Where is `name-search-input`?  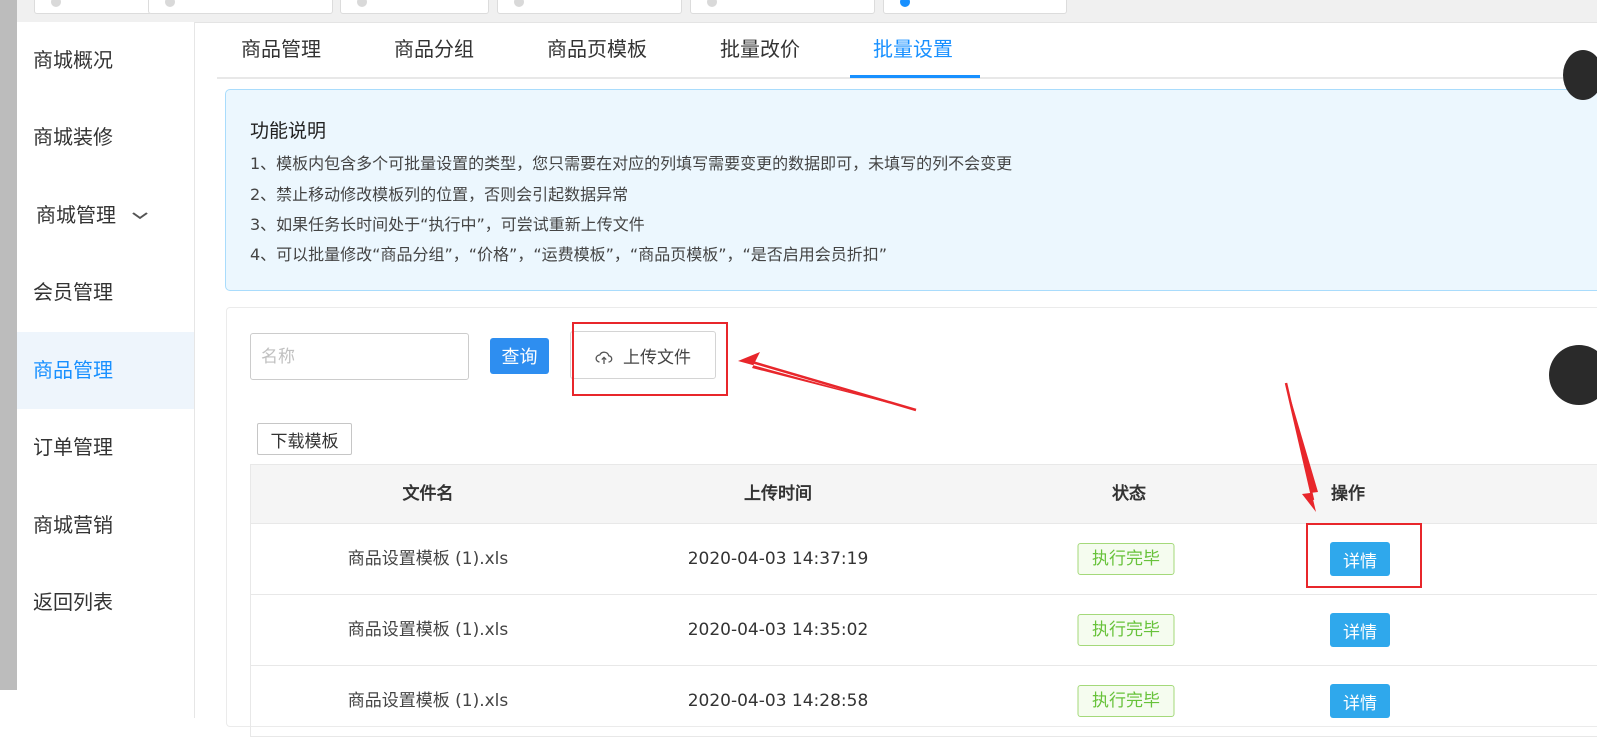
name-search-input is located at coordinates (359, 356).